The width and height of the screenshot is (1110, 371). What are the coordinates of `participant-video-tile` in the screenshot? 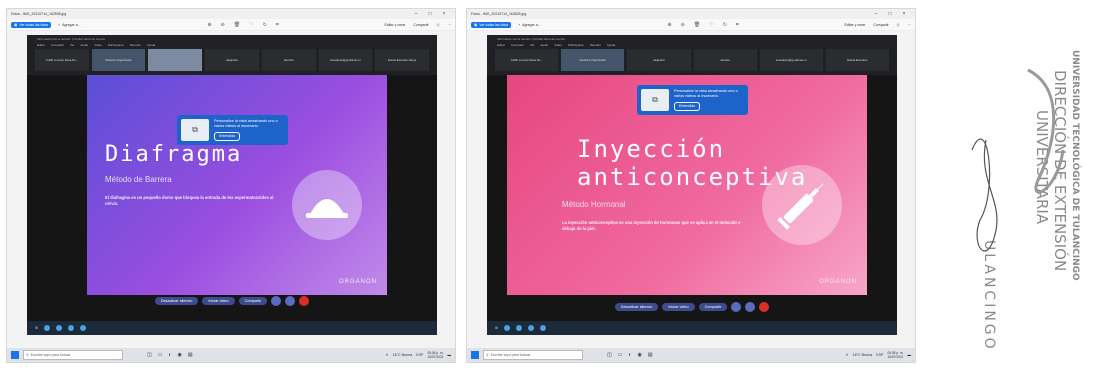 It's located at (175, 60).